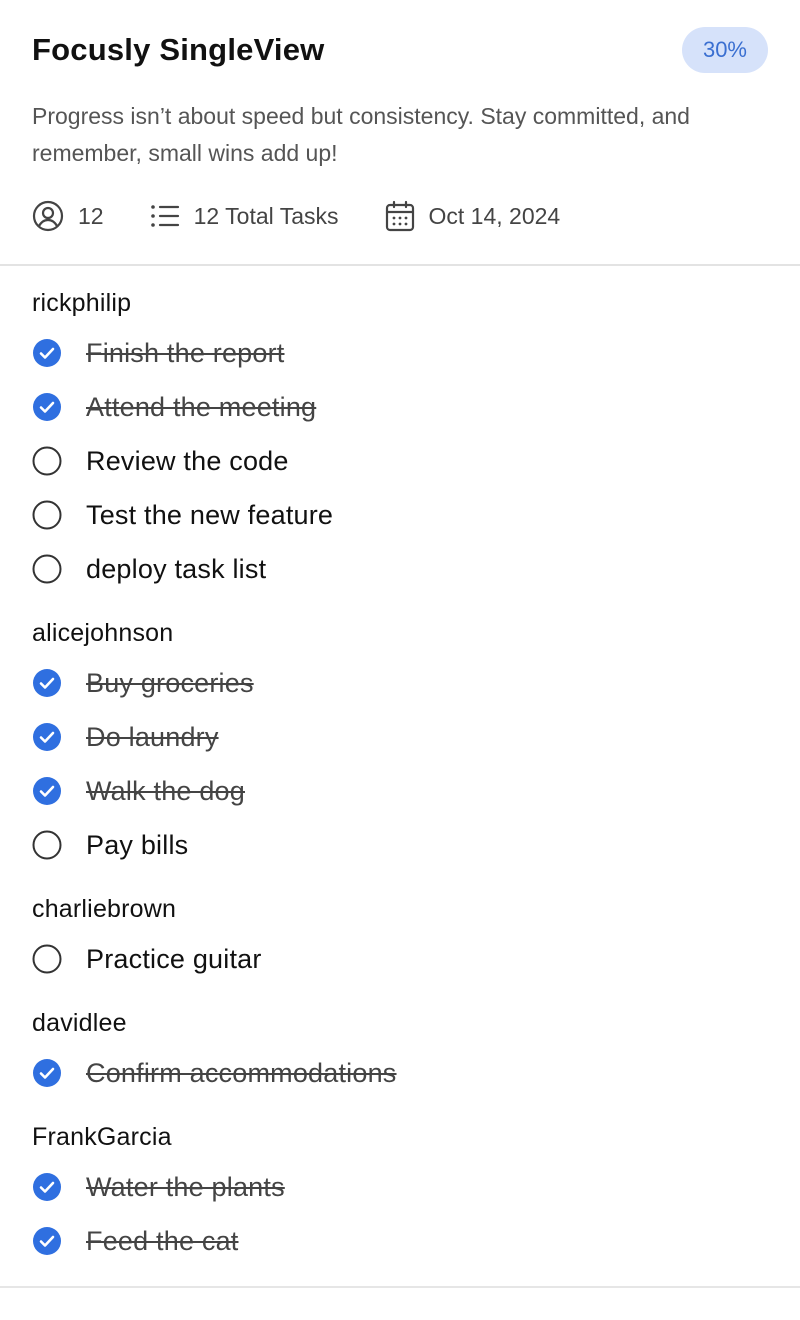 The width and height of the screenshot is (800, 1320). I want to click on task-item: Water the plants, so click(400, 1187).